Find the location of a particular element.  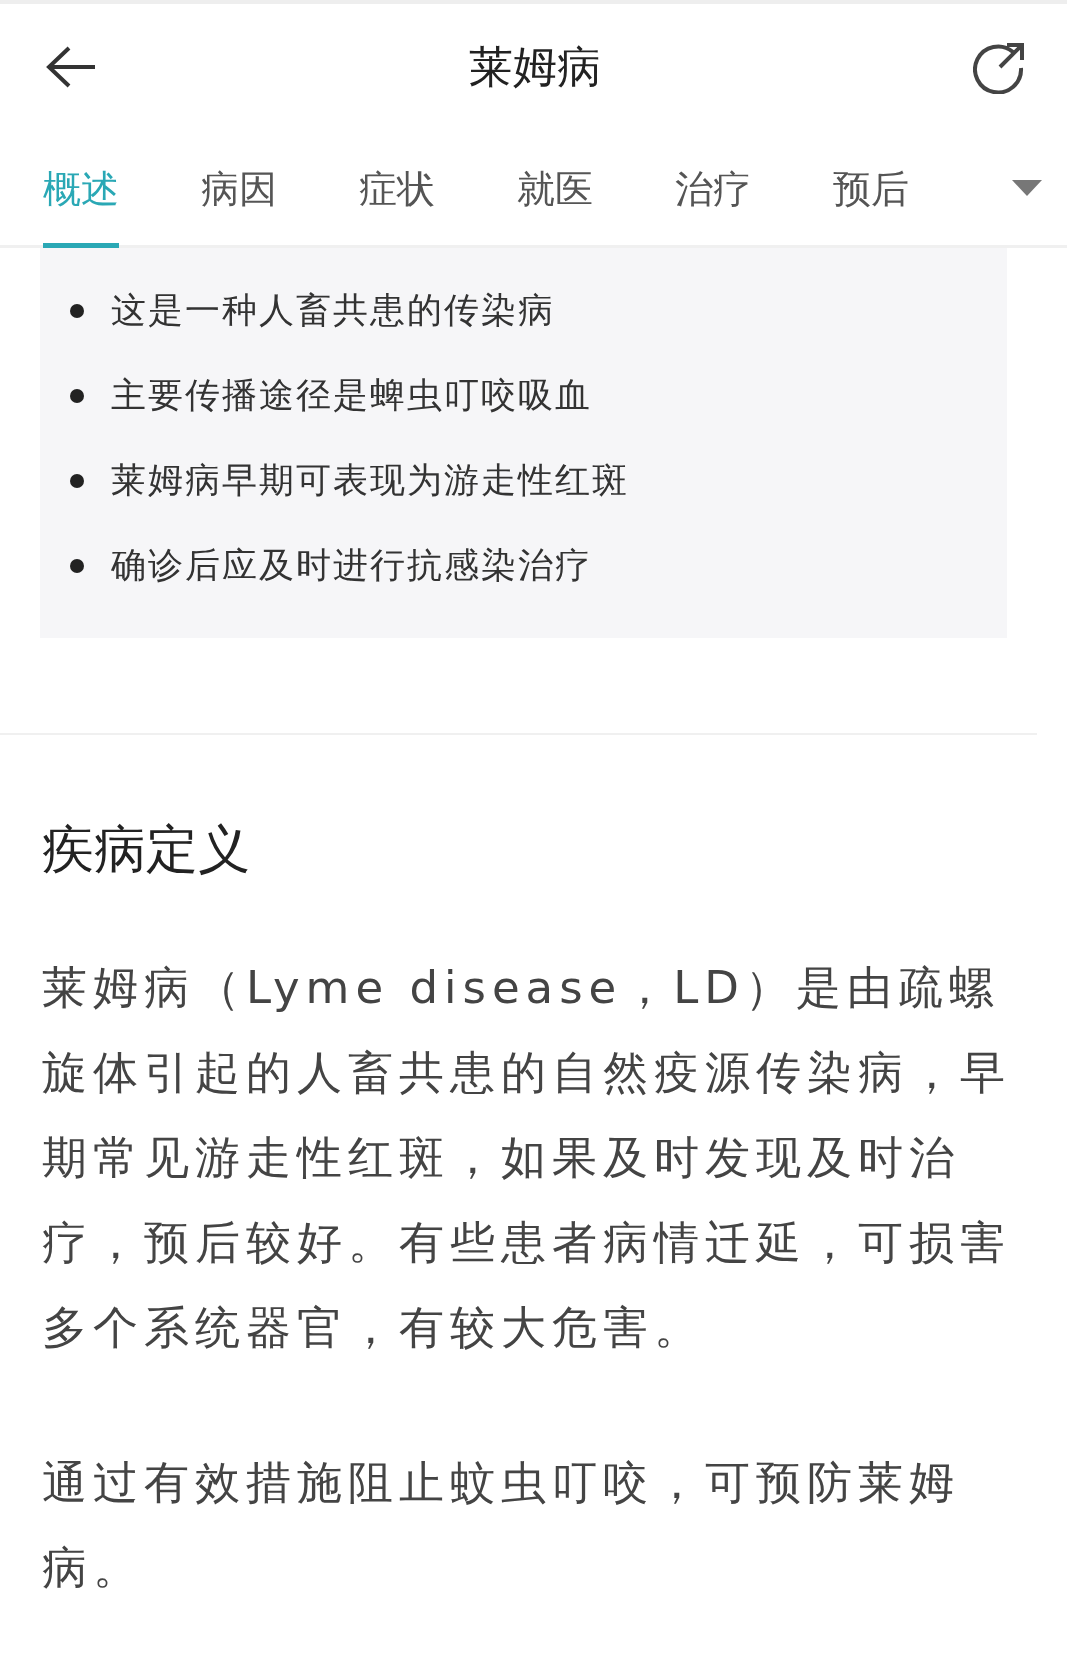

section-heading: 疾病定义 is located at coordinates (146, 849).